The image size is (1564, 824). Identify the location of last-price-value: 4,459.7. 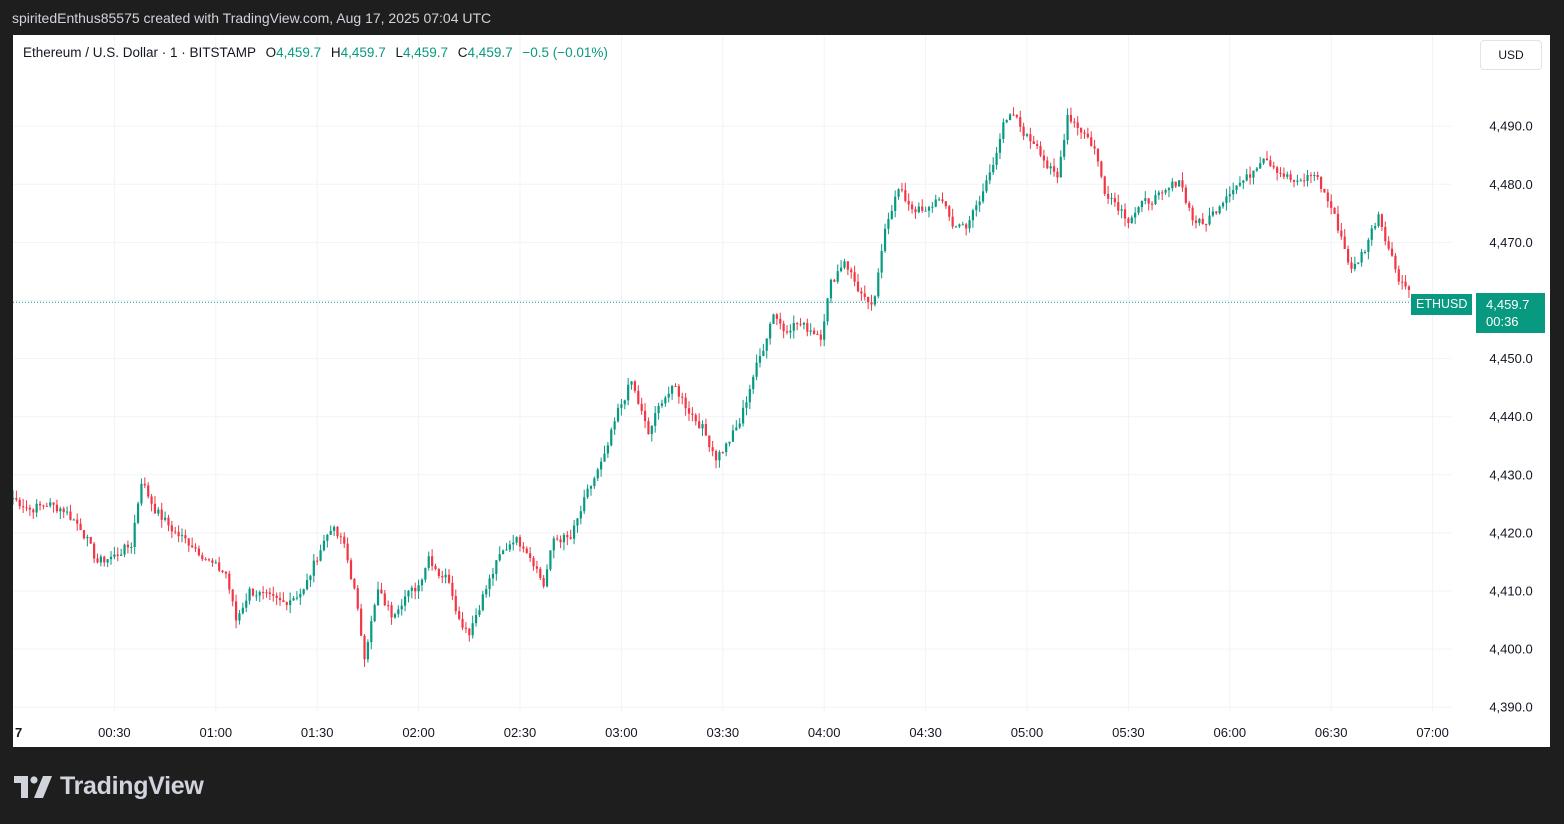
(1508, 304).